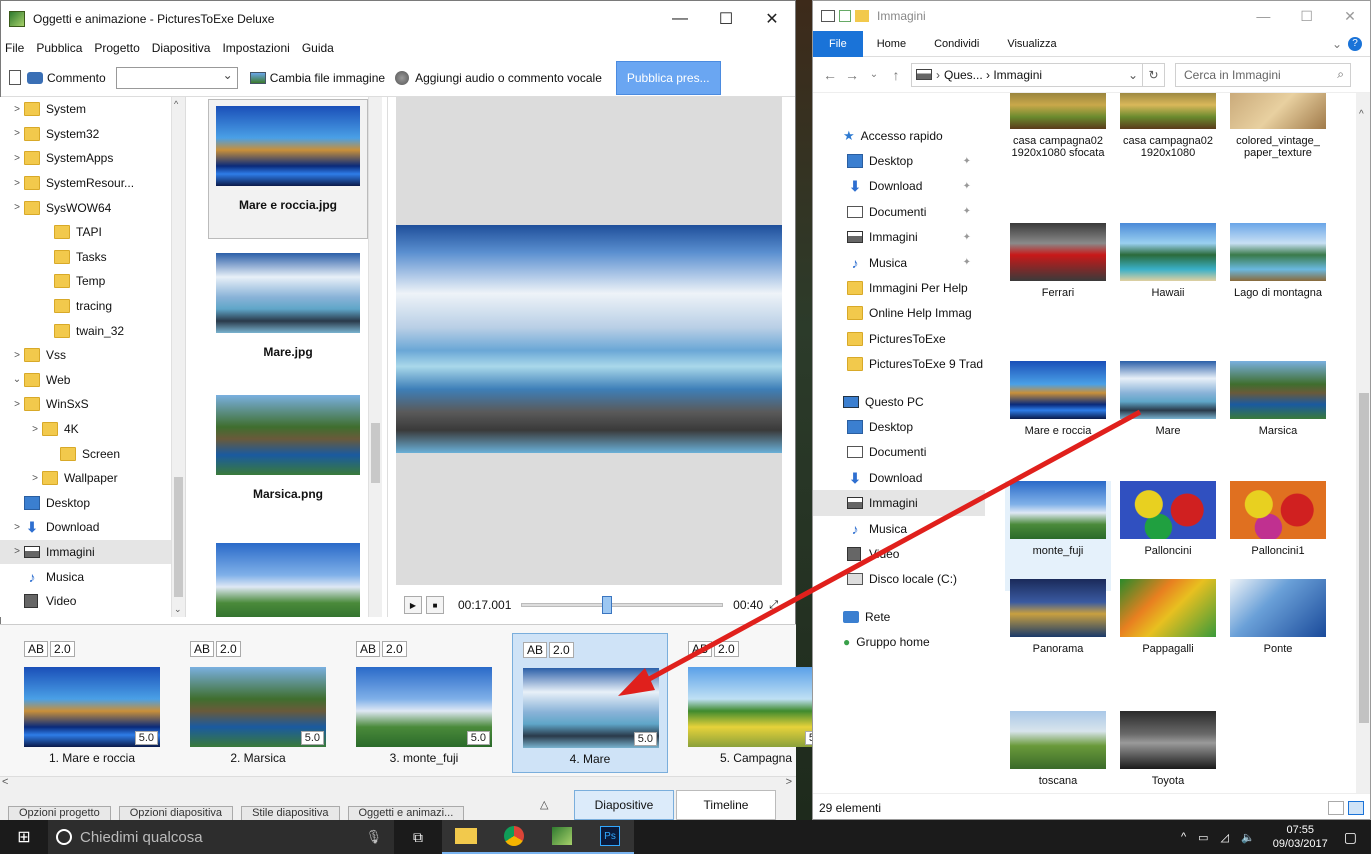 This screenshot has height=854, width=1371. Describe the element at coordinates (562, 837) in the screenshot. I see `taskbar-picturestoexe-icon` at that location.